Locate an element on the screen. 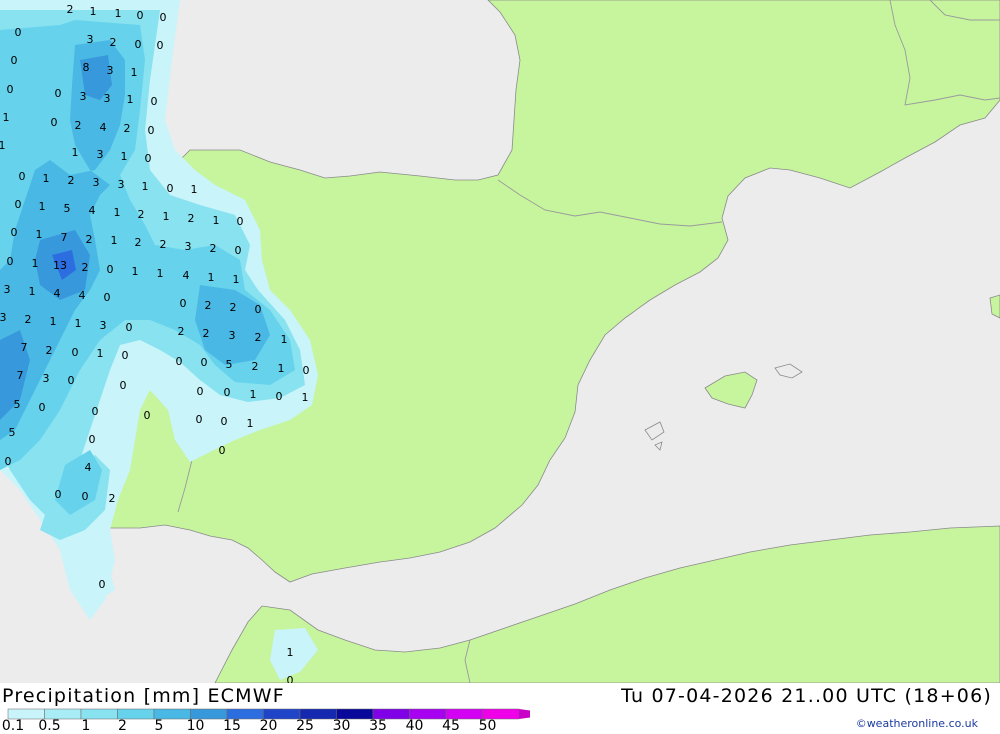 The height and width of the screenshot is (734, 1000). legend-label: 10 is located at coordinates (195, 726).